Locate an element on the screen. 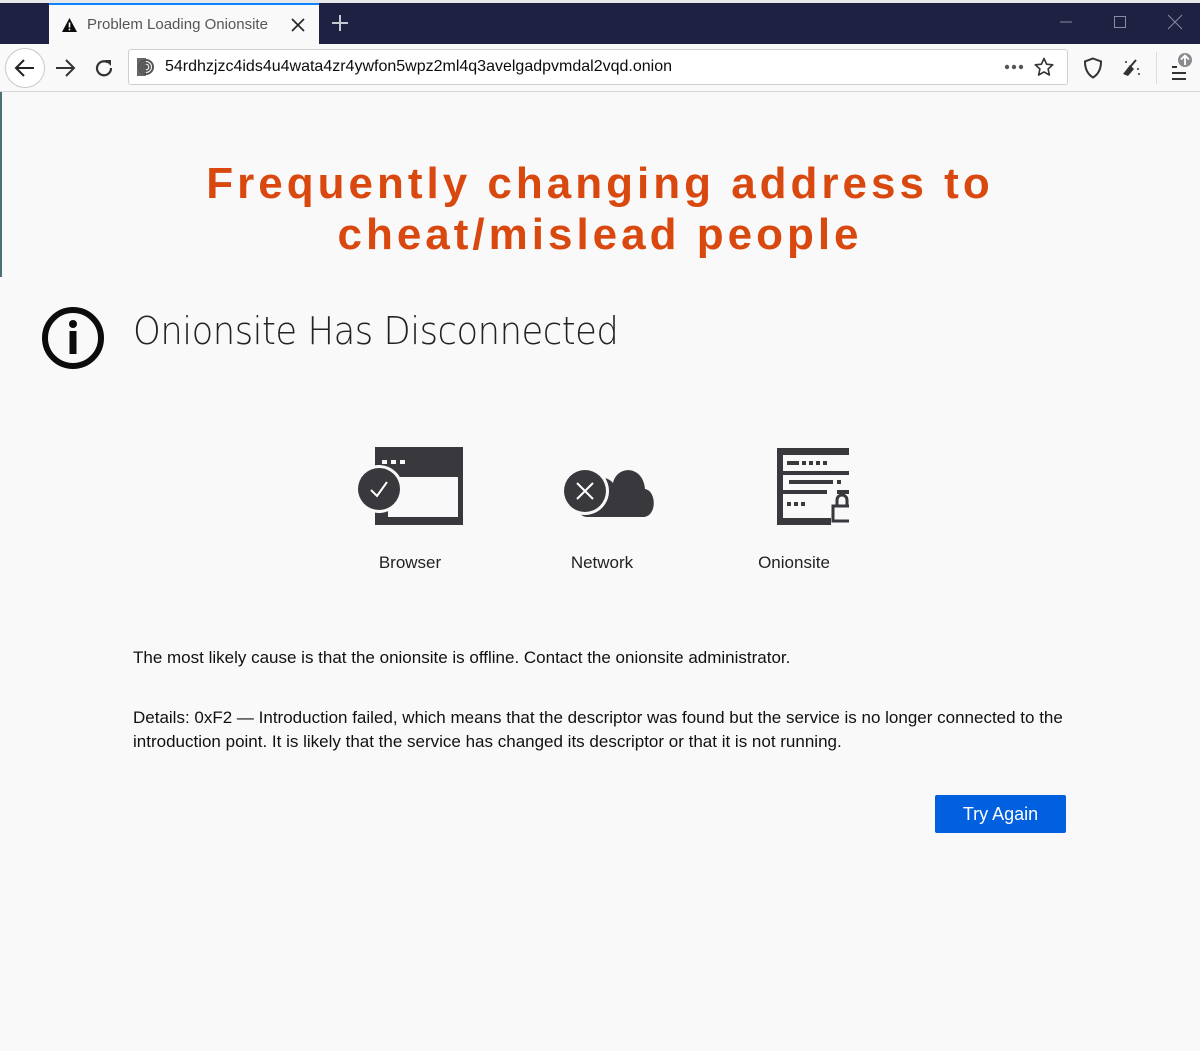  status-browser: Browser is located at coordinates (410, 509).